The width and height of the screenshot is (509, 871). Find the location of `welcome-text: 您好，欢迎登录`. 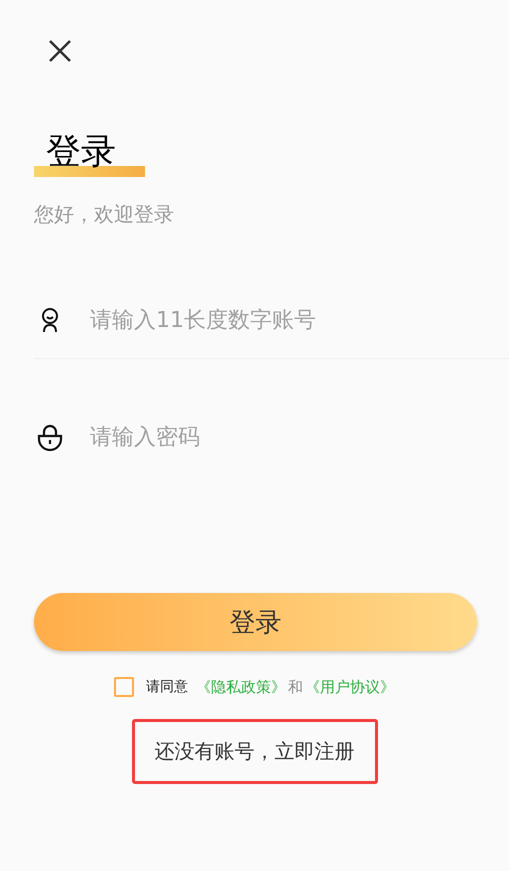

welcome-text: 您好，欢迎登录 is located at coordinates (104, 214).